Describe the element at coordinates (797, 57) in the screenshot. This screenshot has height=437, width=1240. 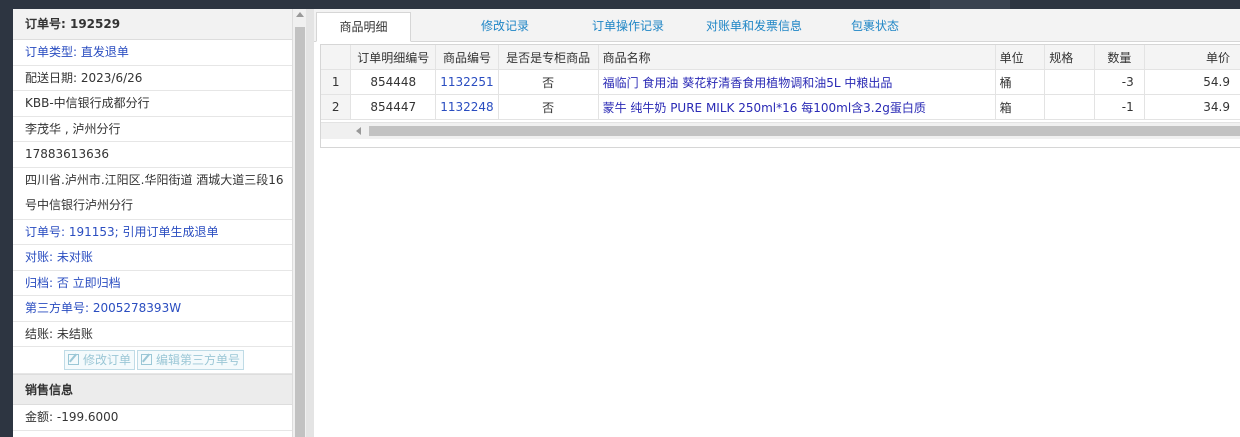
I see `column-header-product-name: 商品名称` at that location.